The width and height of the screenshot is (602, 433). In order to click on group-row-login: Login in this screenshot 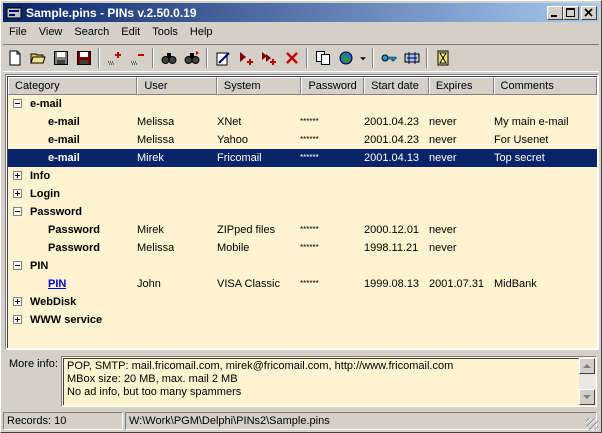, I will do `click(302, 194)`.